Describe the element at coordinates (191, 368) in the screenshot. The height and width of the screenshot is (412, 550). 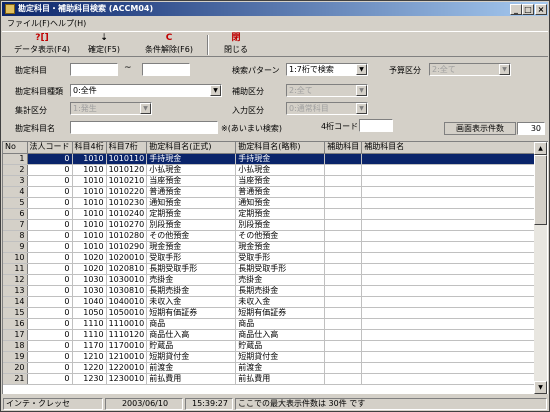
I see `name-formal-cell: 前渡金` at that location.